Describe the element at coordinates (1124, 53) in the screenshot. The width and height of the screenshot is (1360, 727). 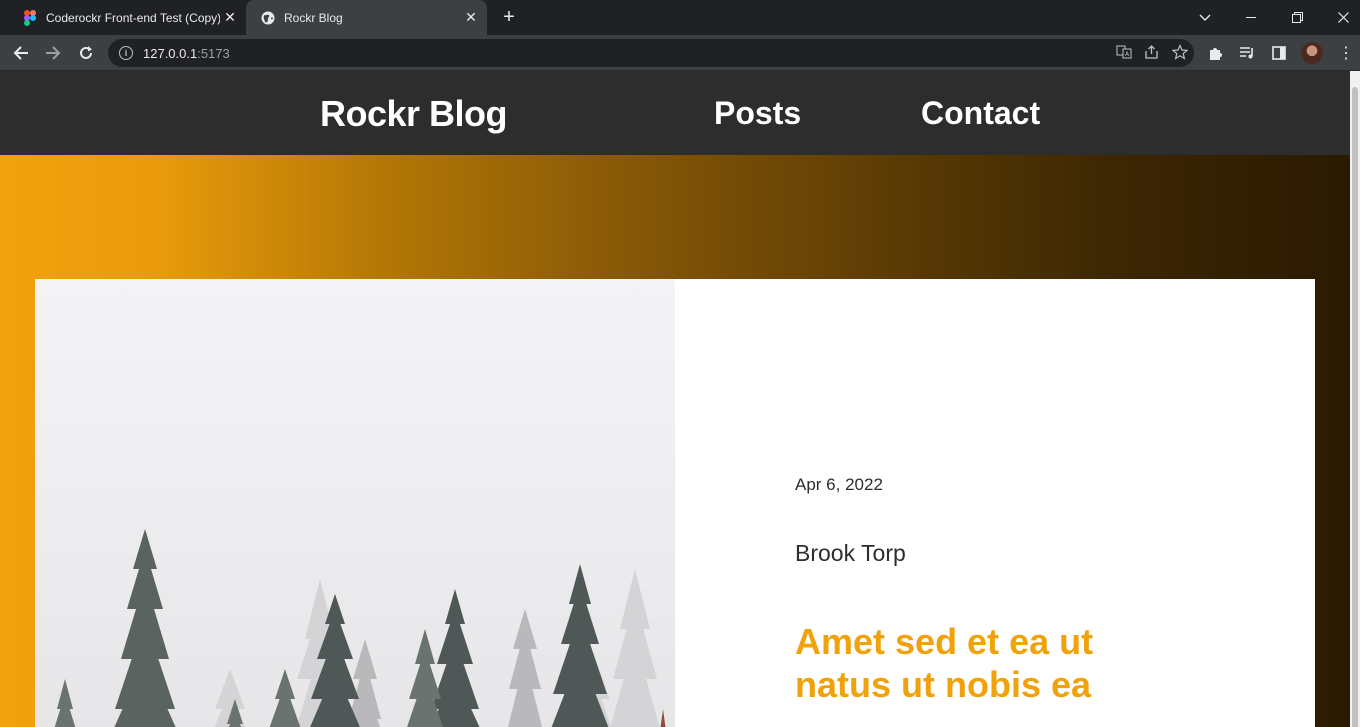
I see `translate-icon: A` at that location.